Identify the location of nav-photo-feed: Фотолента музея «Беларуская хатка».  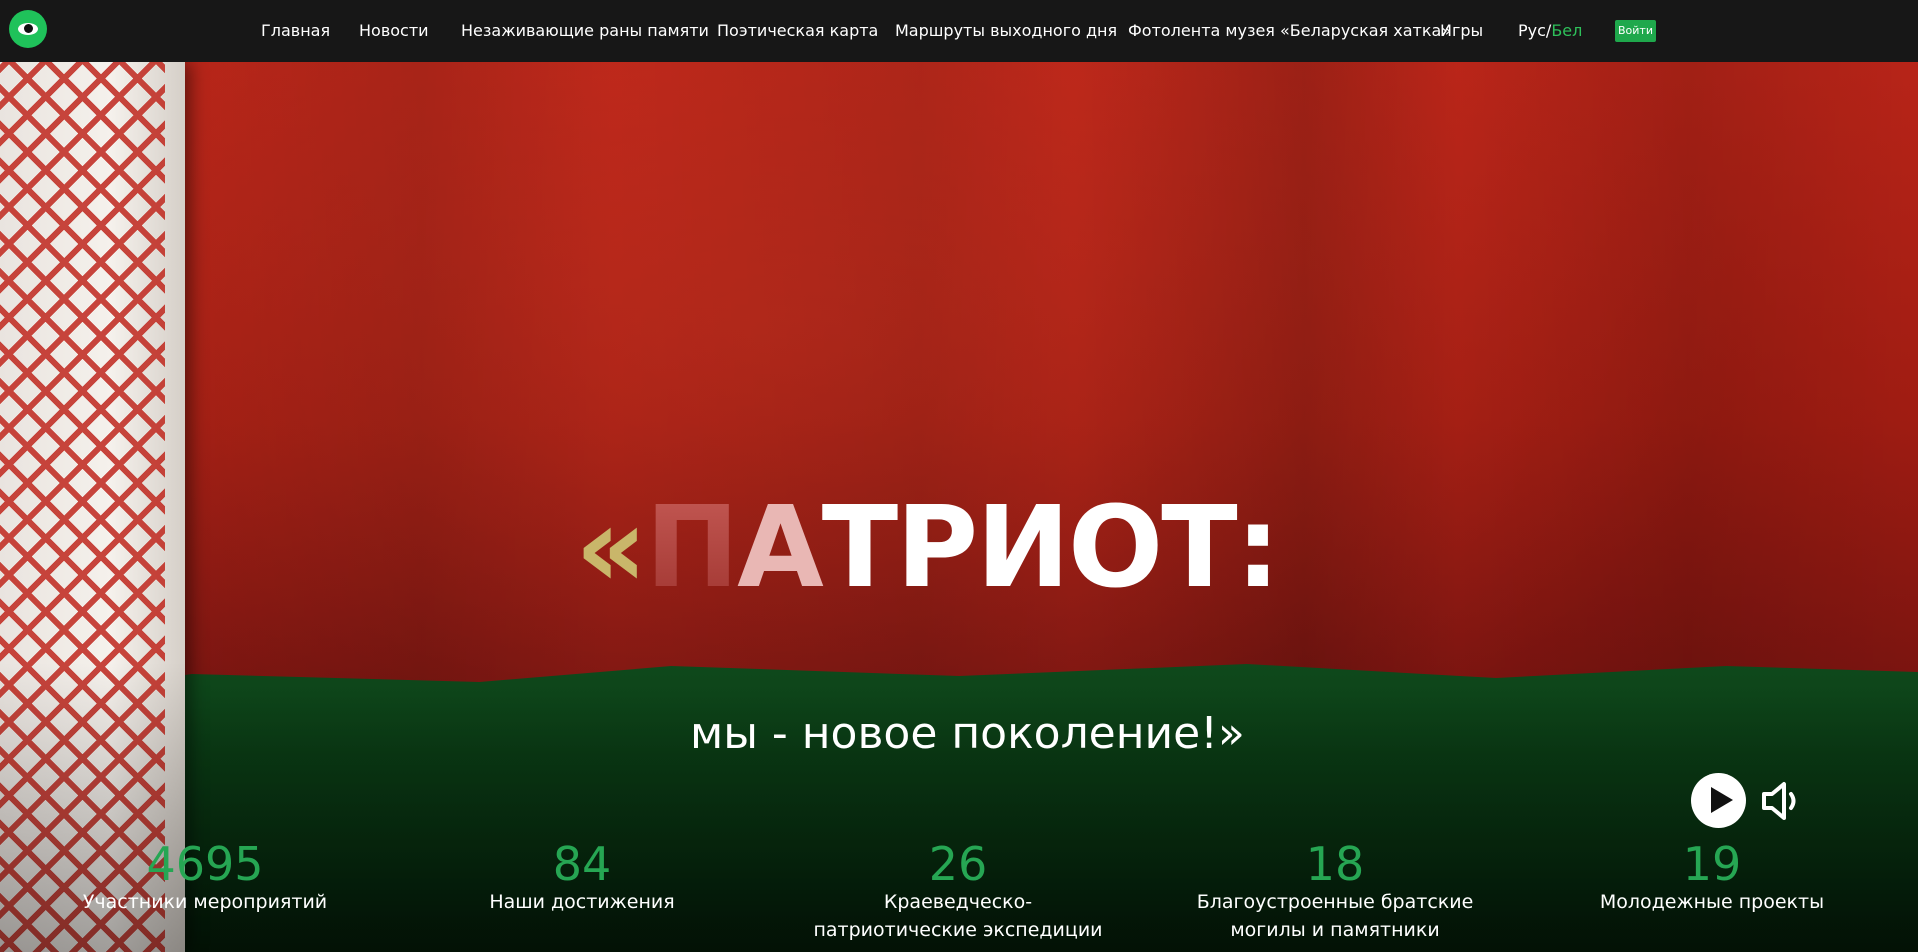
(1289, 30).